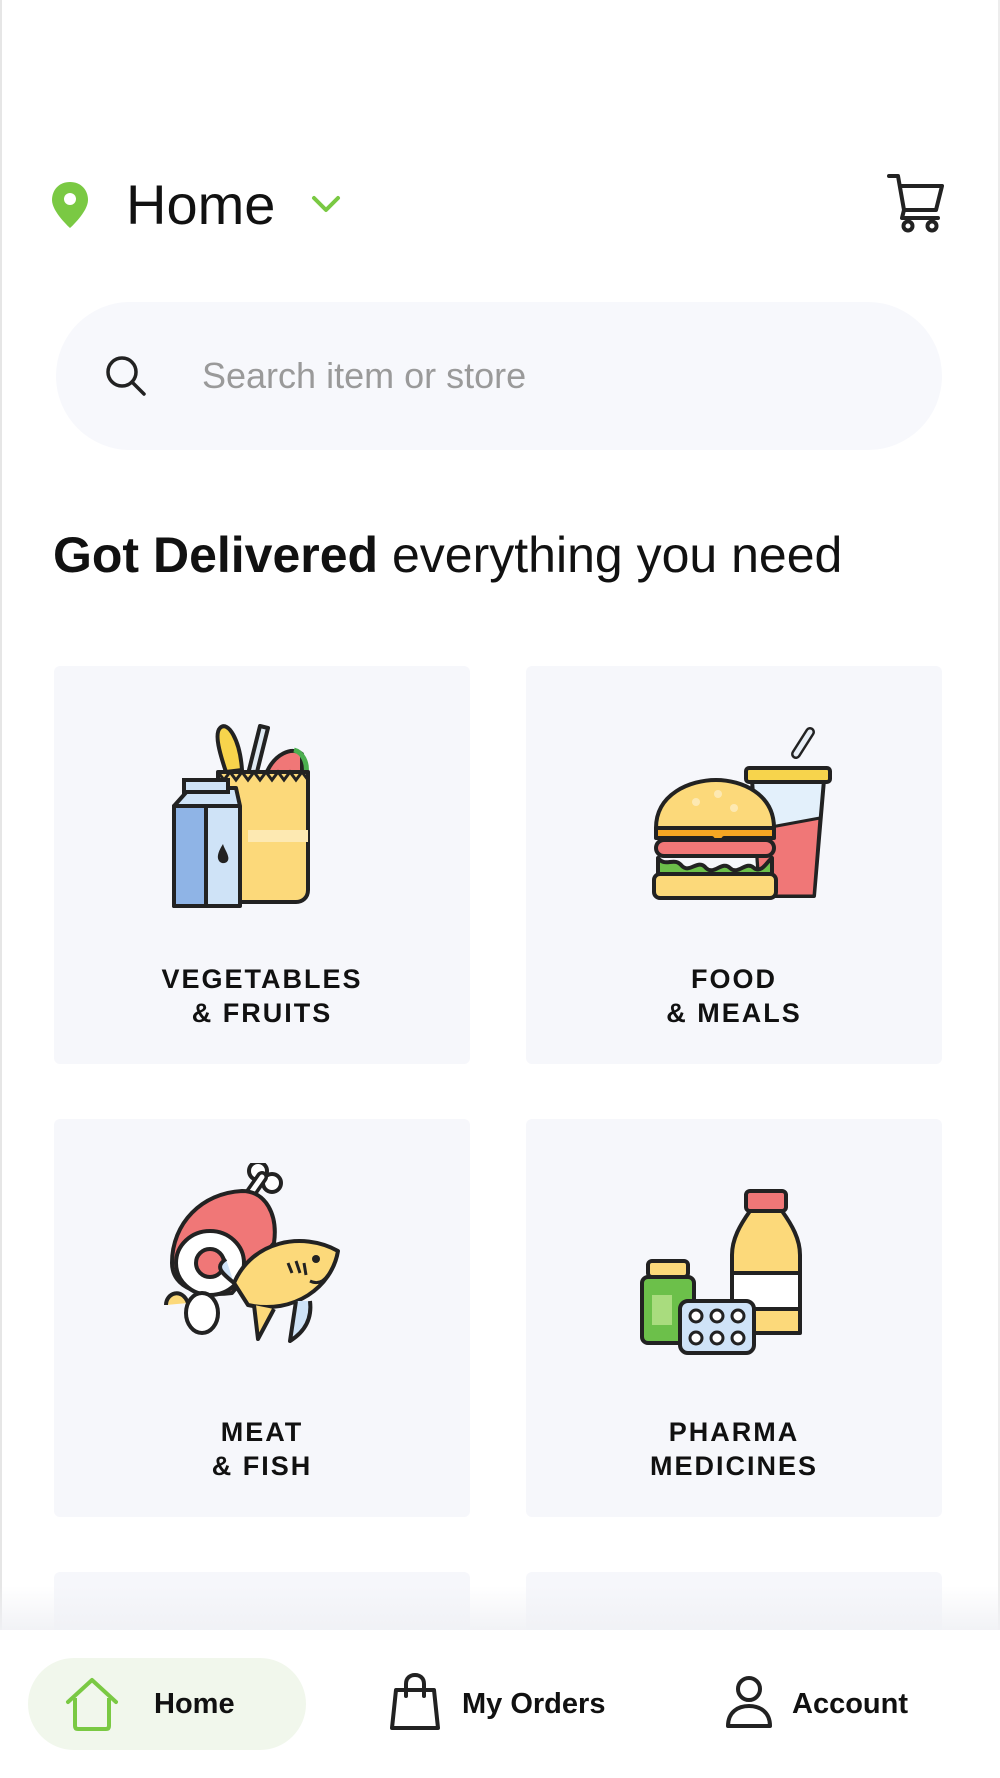 The image size is (1000, 1778). I want to click on medicine-bottles-icon, so click(721, 1272).